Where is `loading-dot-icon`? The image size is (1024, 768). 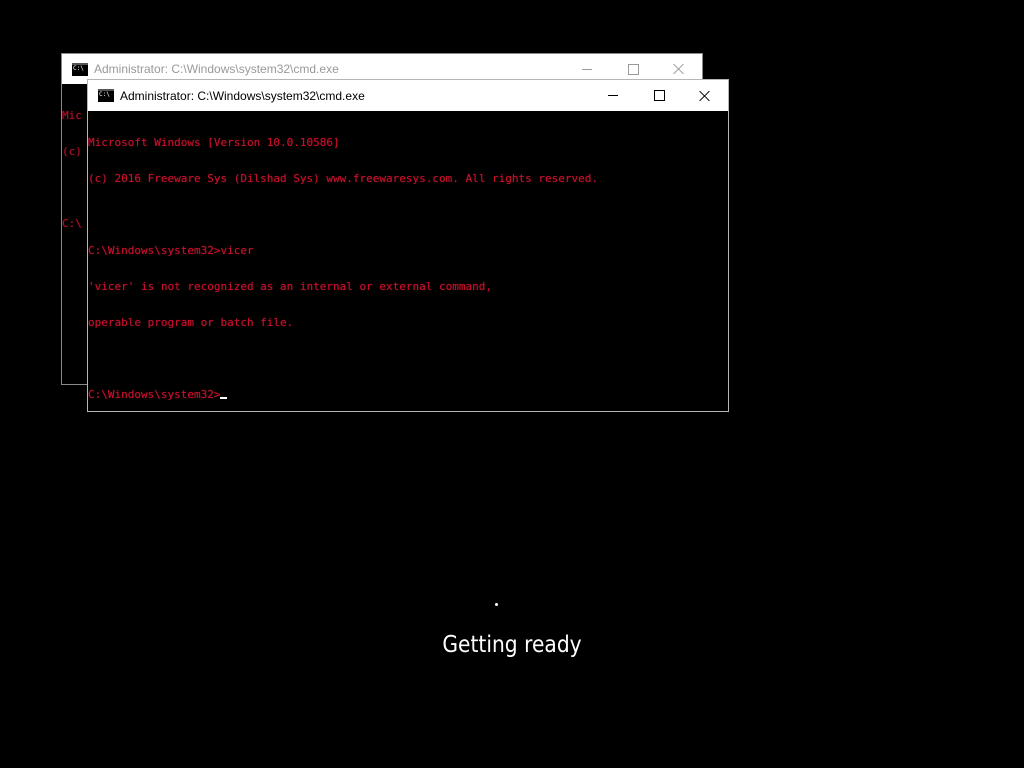 loading-dot-icon is located at coordinates (496, 604).